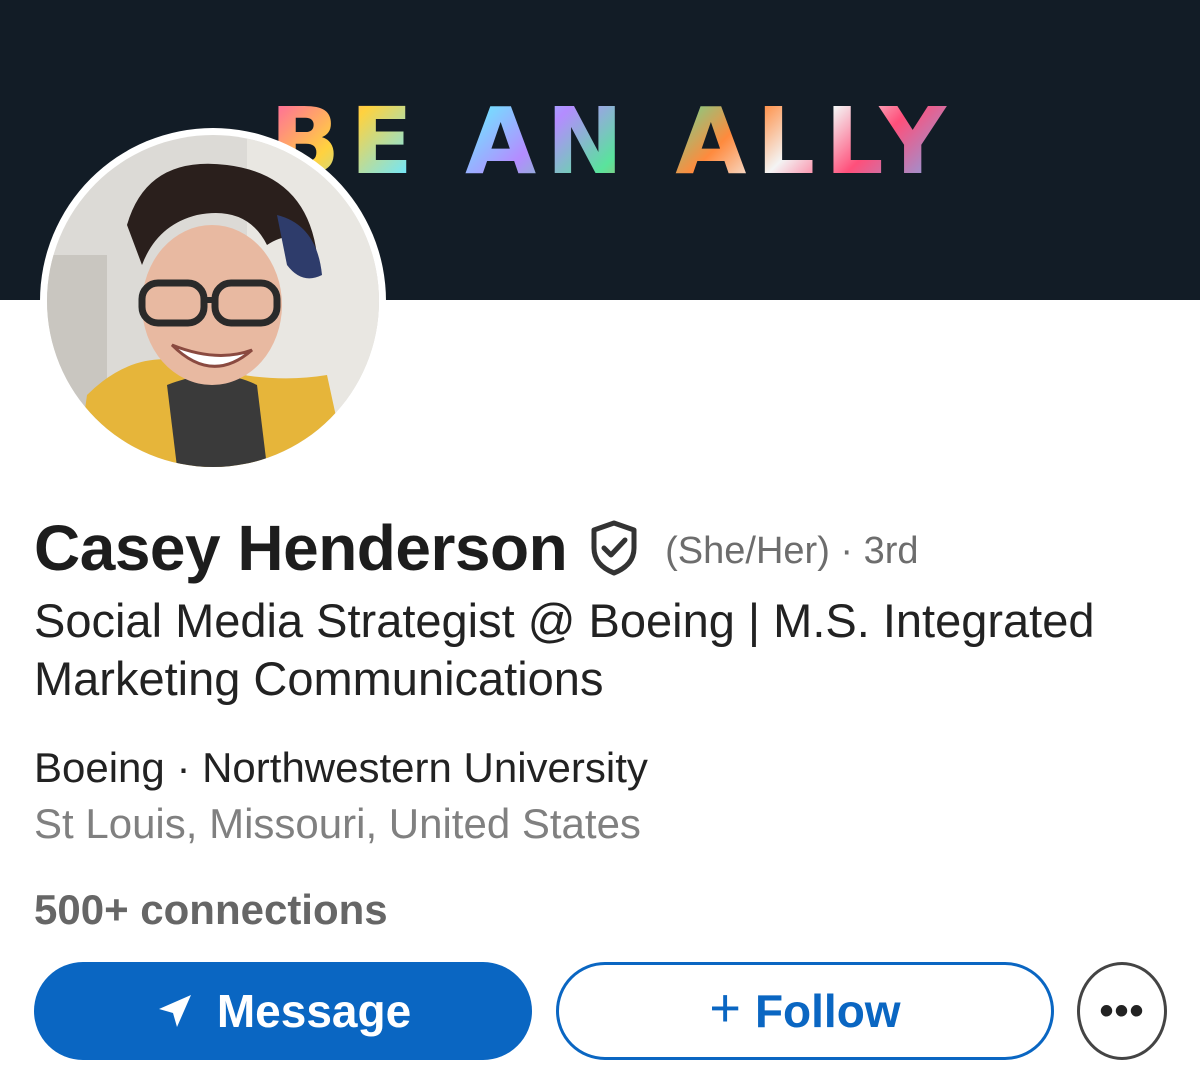  I want to click on follow-label: Follow, so click(827, 1011).